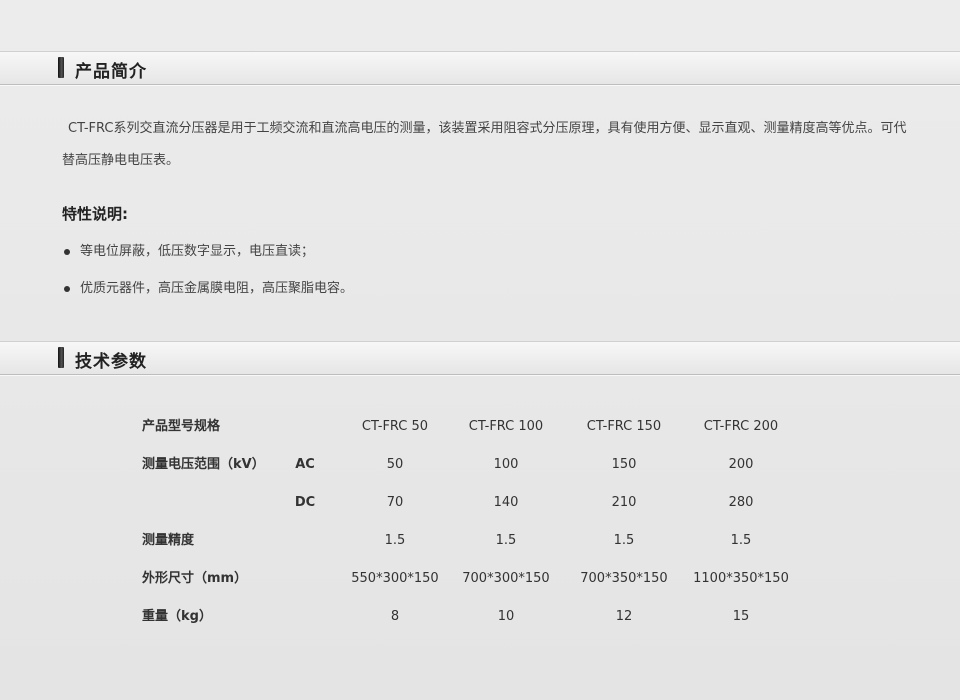 The height and width of the screenshot is (700, 960). Describe the element at coordinates (624, 426) in the screenshot. I see `table-cell: CT-FRC 150` at that location.